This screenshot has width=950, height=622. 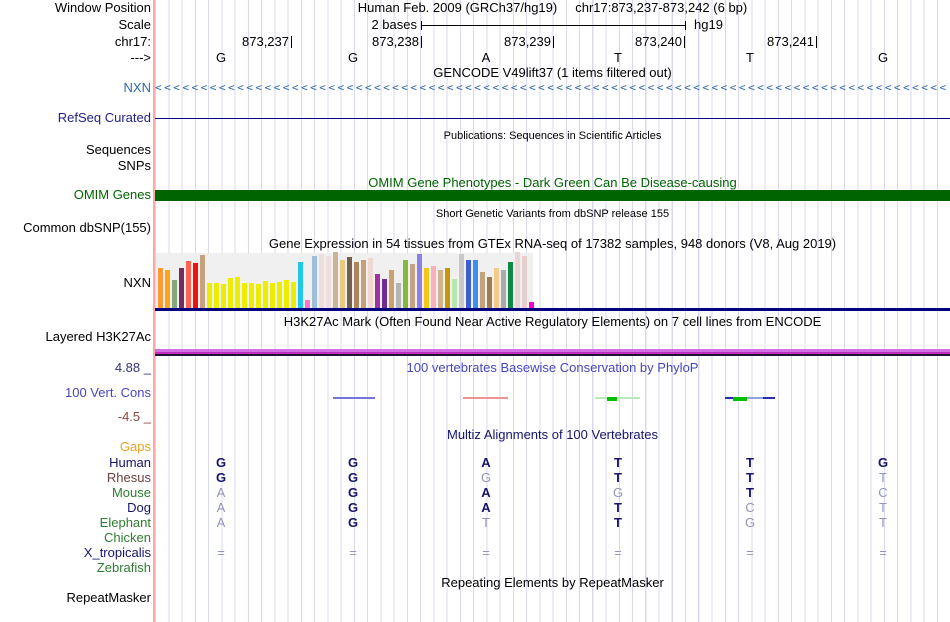 I want to click on species-label-dog: Dog, so click(x=139, y=508).